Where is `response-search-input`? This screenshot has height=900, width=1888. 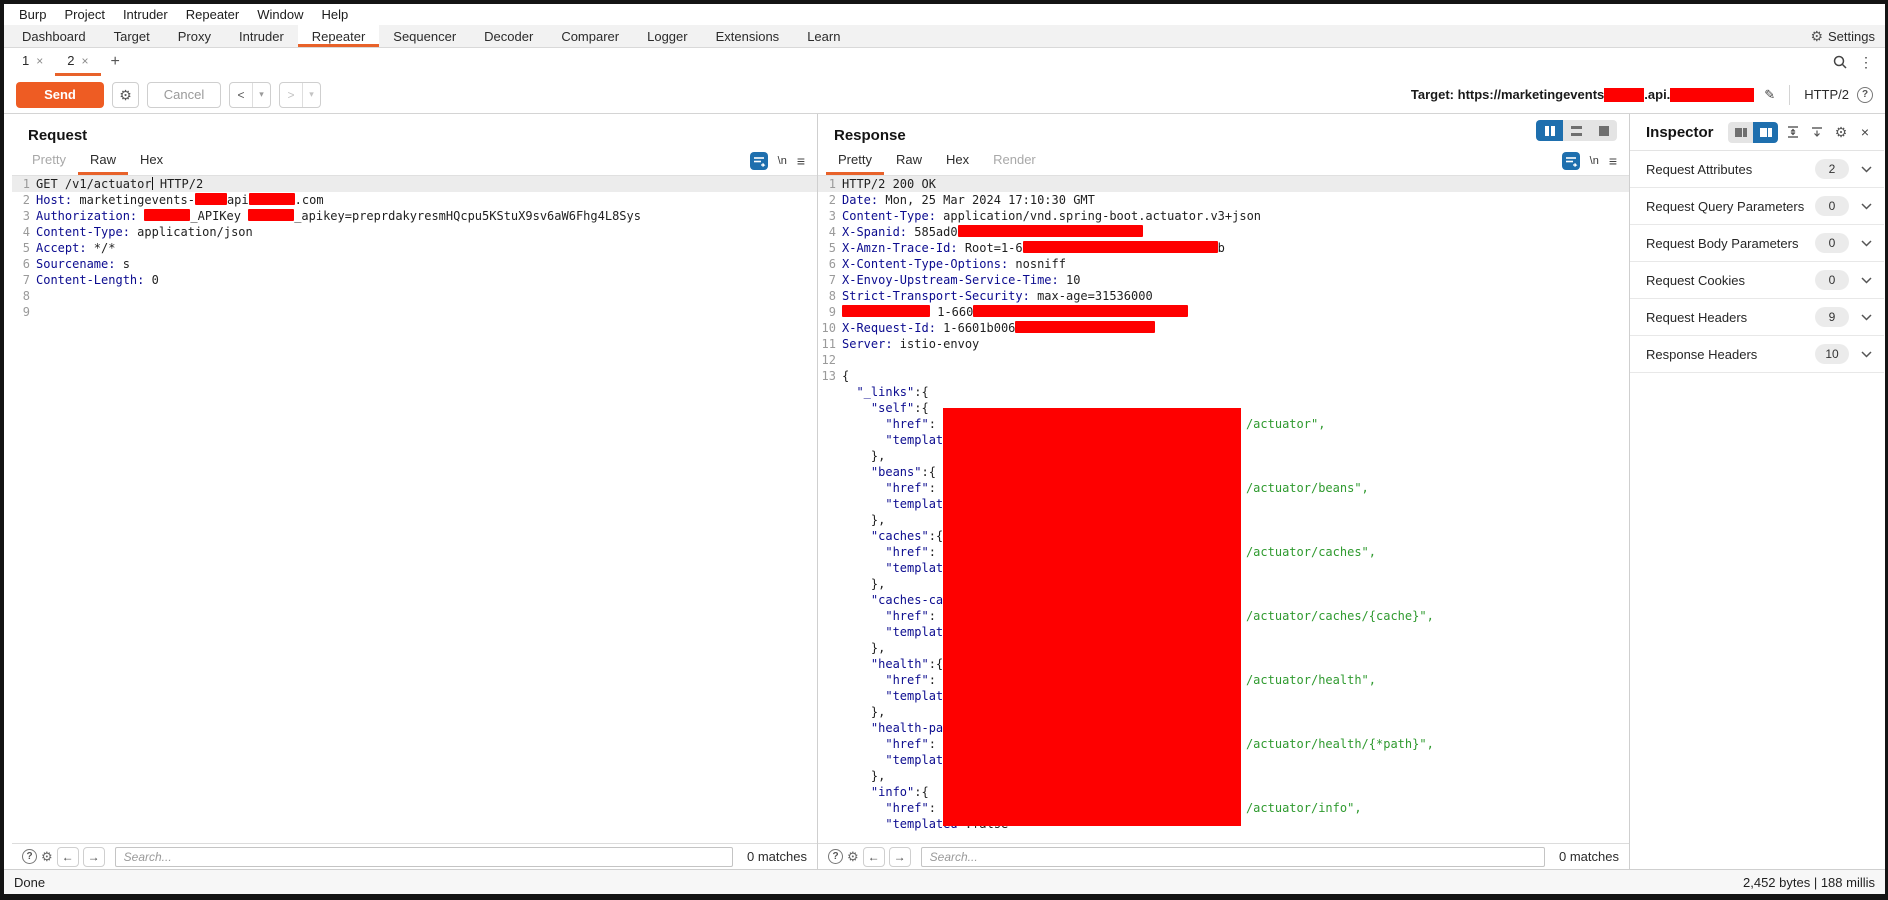 response-search-input is located at coordinates (1233, 856).